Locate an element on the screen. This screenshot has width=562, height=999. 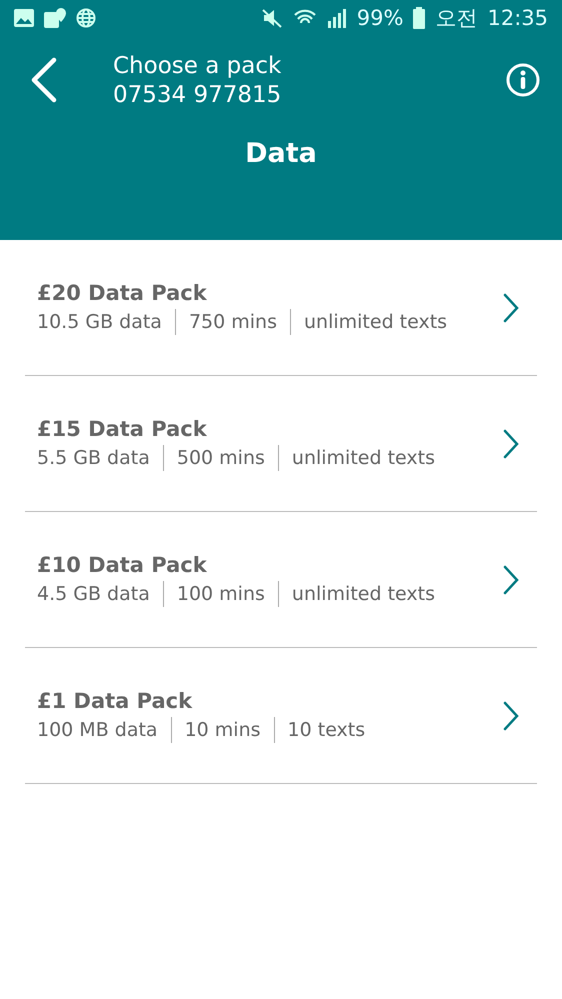
battery-percent: 99% is located at coordinates (380, 18).